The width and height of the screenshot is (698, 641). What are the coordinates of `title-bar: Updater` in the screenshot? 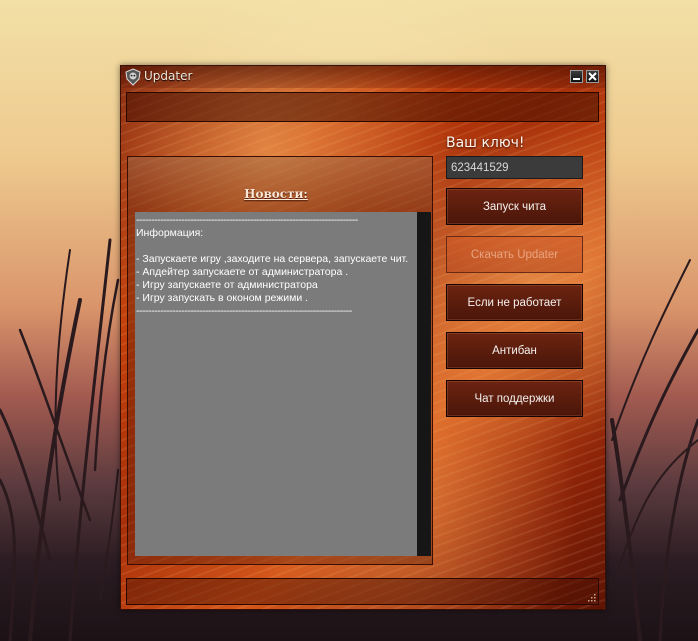 It's located at (363, 77).